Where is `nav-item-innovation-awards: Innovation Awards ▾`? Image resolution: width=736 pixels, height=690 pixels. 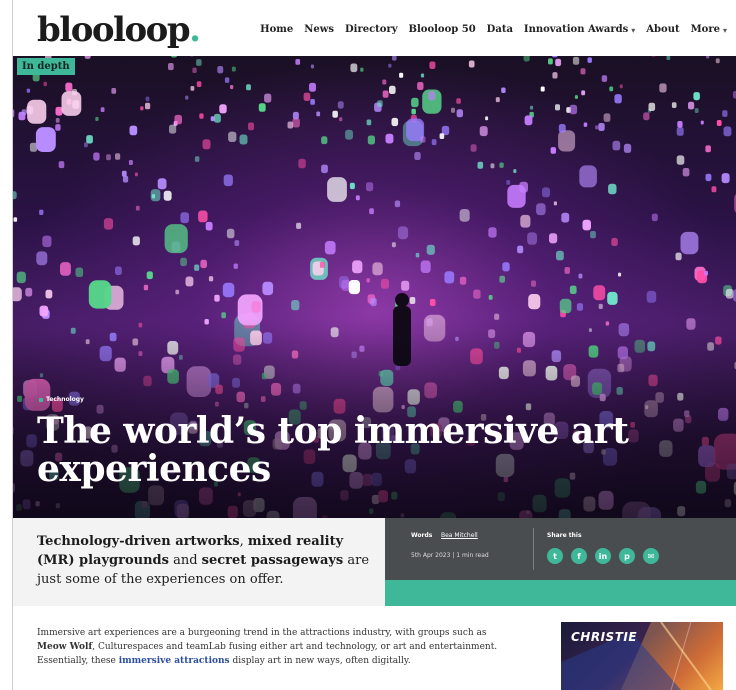
nav-item-innovation-awards: Innovation Awards ▾ is located at coordinates (579, 29).